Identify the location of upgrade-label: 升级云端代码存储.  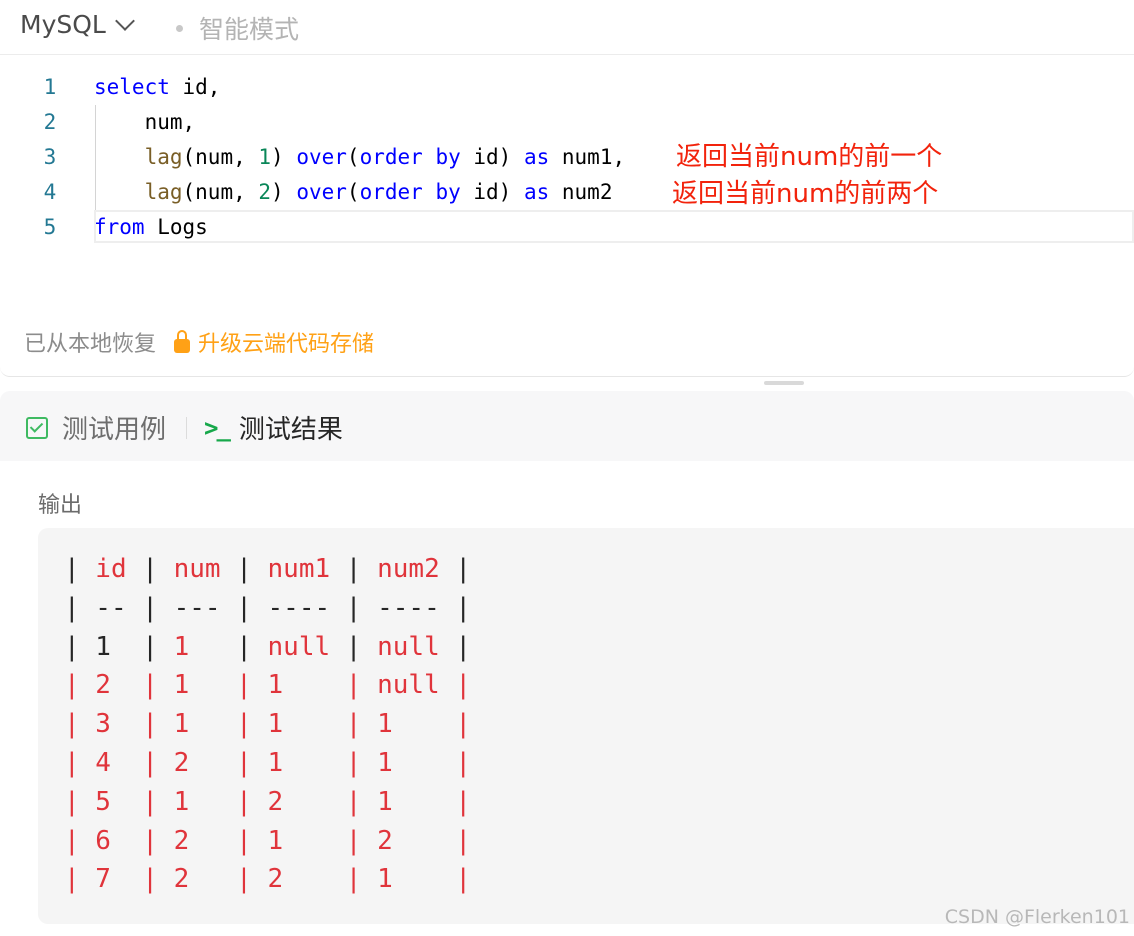
(286, 344).